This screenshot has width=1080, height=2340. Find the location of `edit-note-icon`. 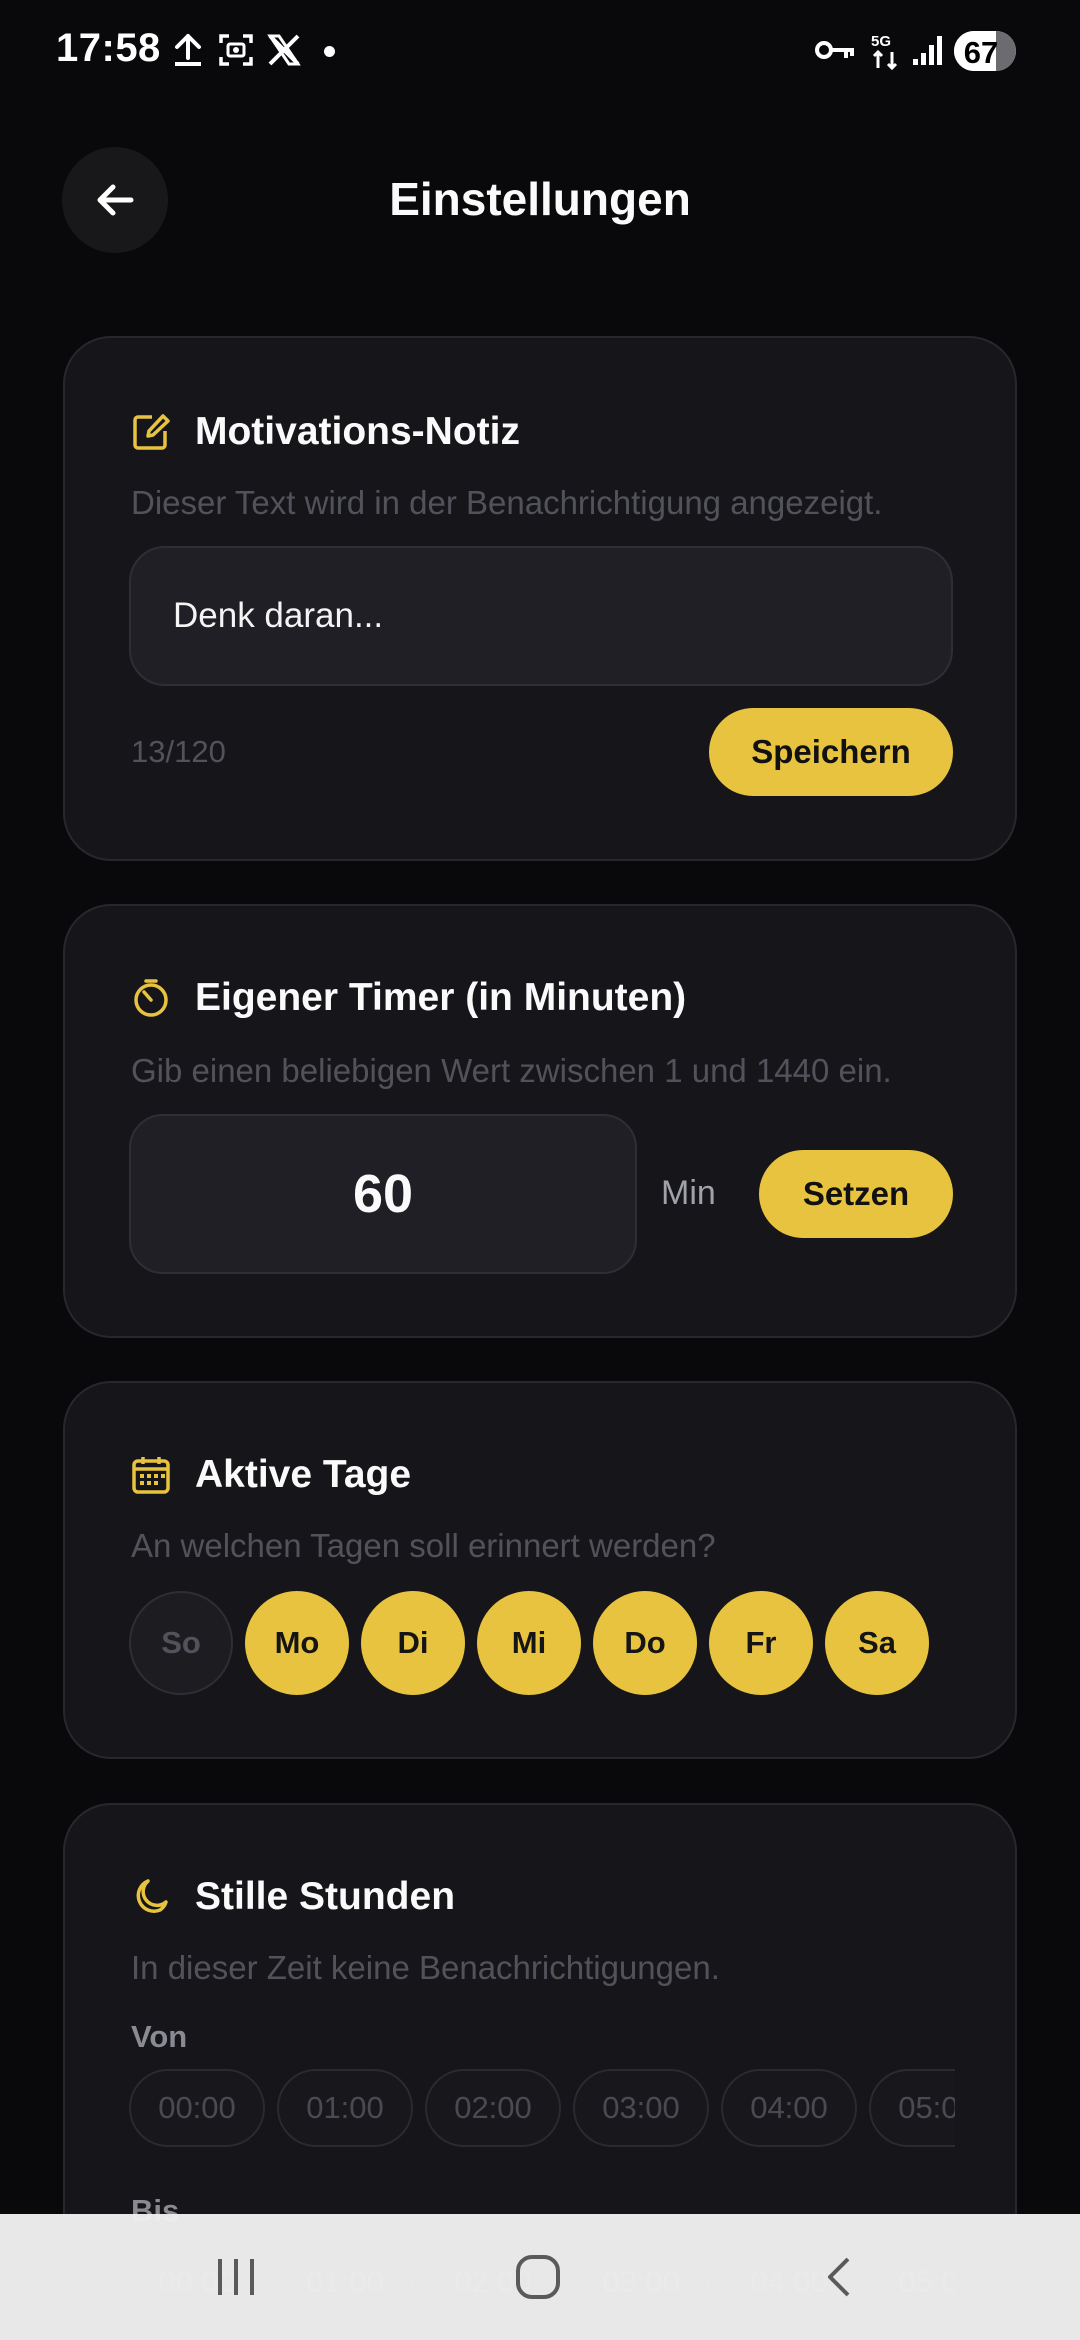

edit-note-icon is located at coordinates (151, 432).